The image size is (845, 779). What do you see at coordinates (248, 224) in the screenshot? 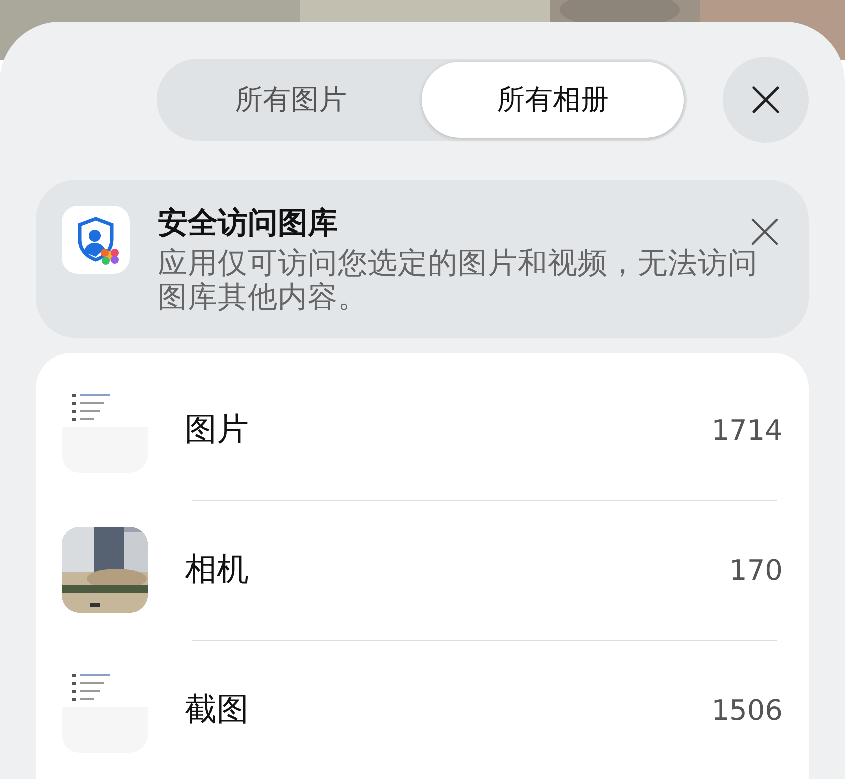
I see `notice-title: 安全访问图库` at bounding box center [248, 224].